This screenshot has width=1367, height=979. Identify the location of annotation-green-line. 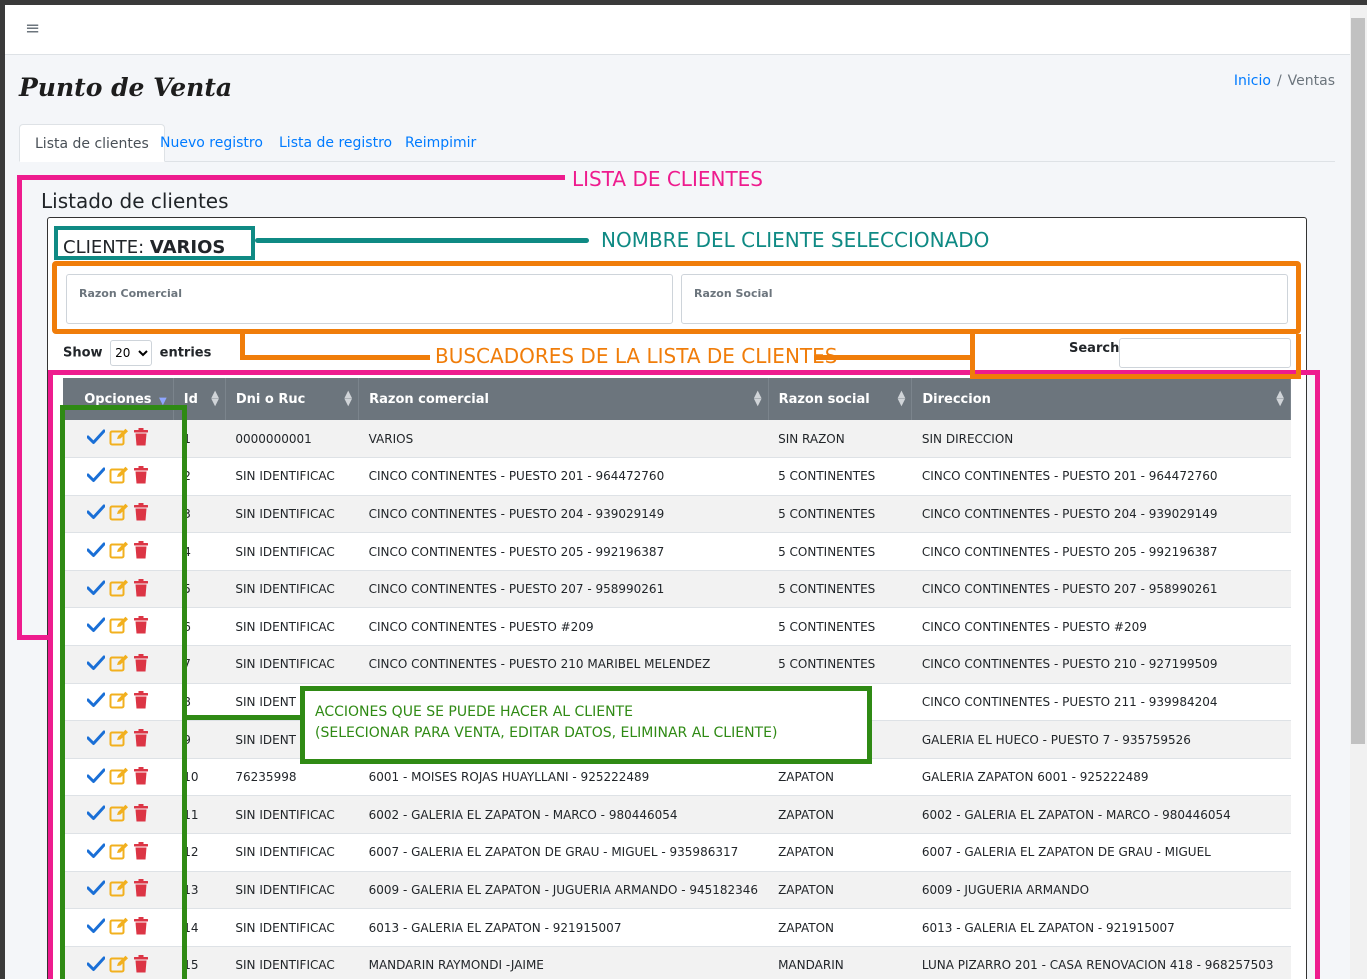
(243, 717).